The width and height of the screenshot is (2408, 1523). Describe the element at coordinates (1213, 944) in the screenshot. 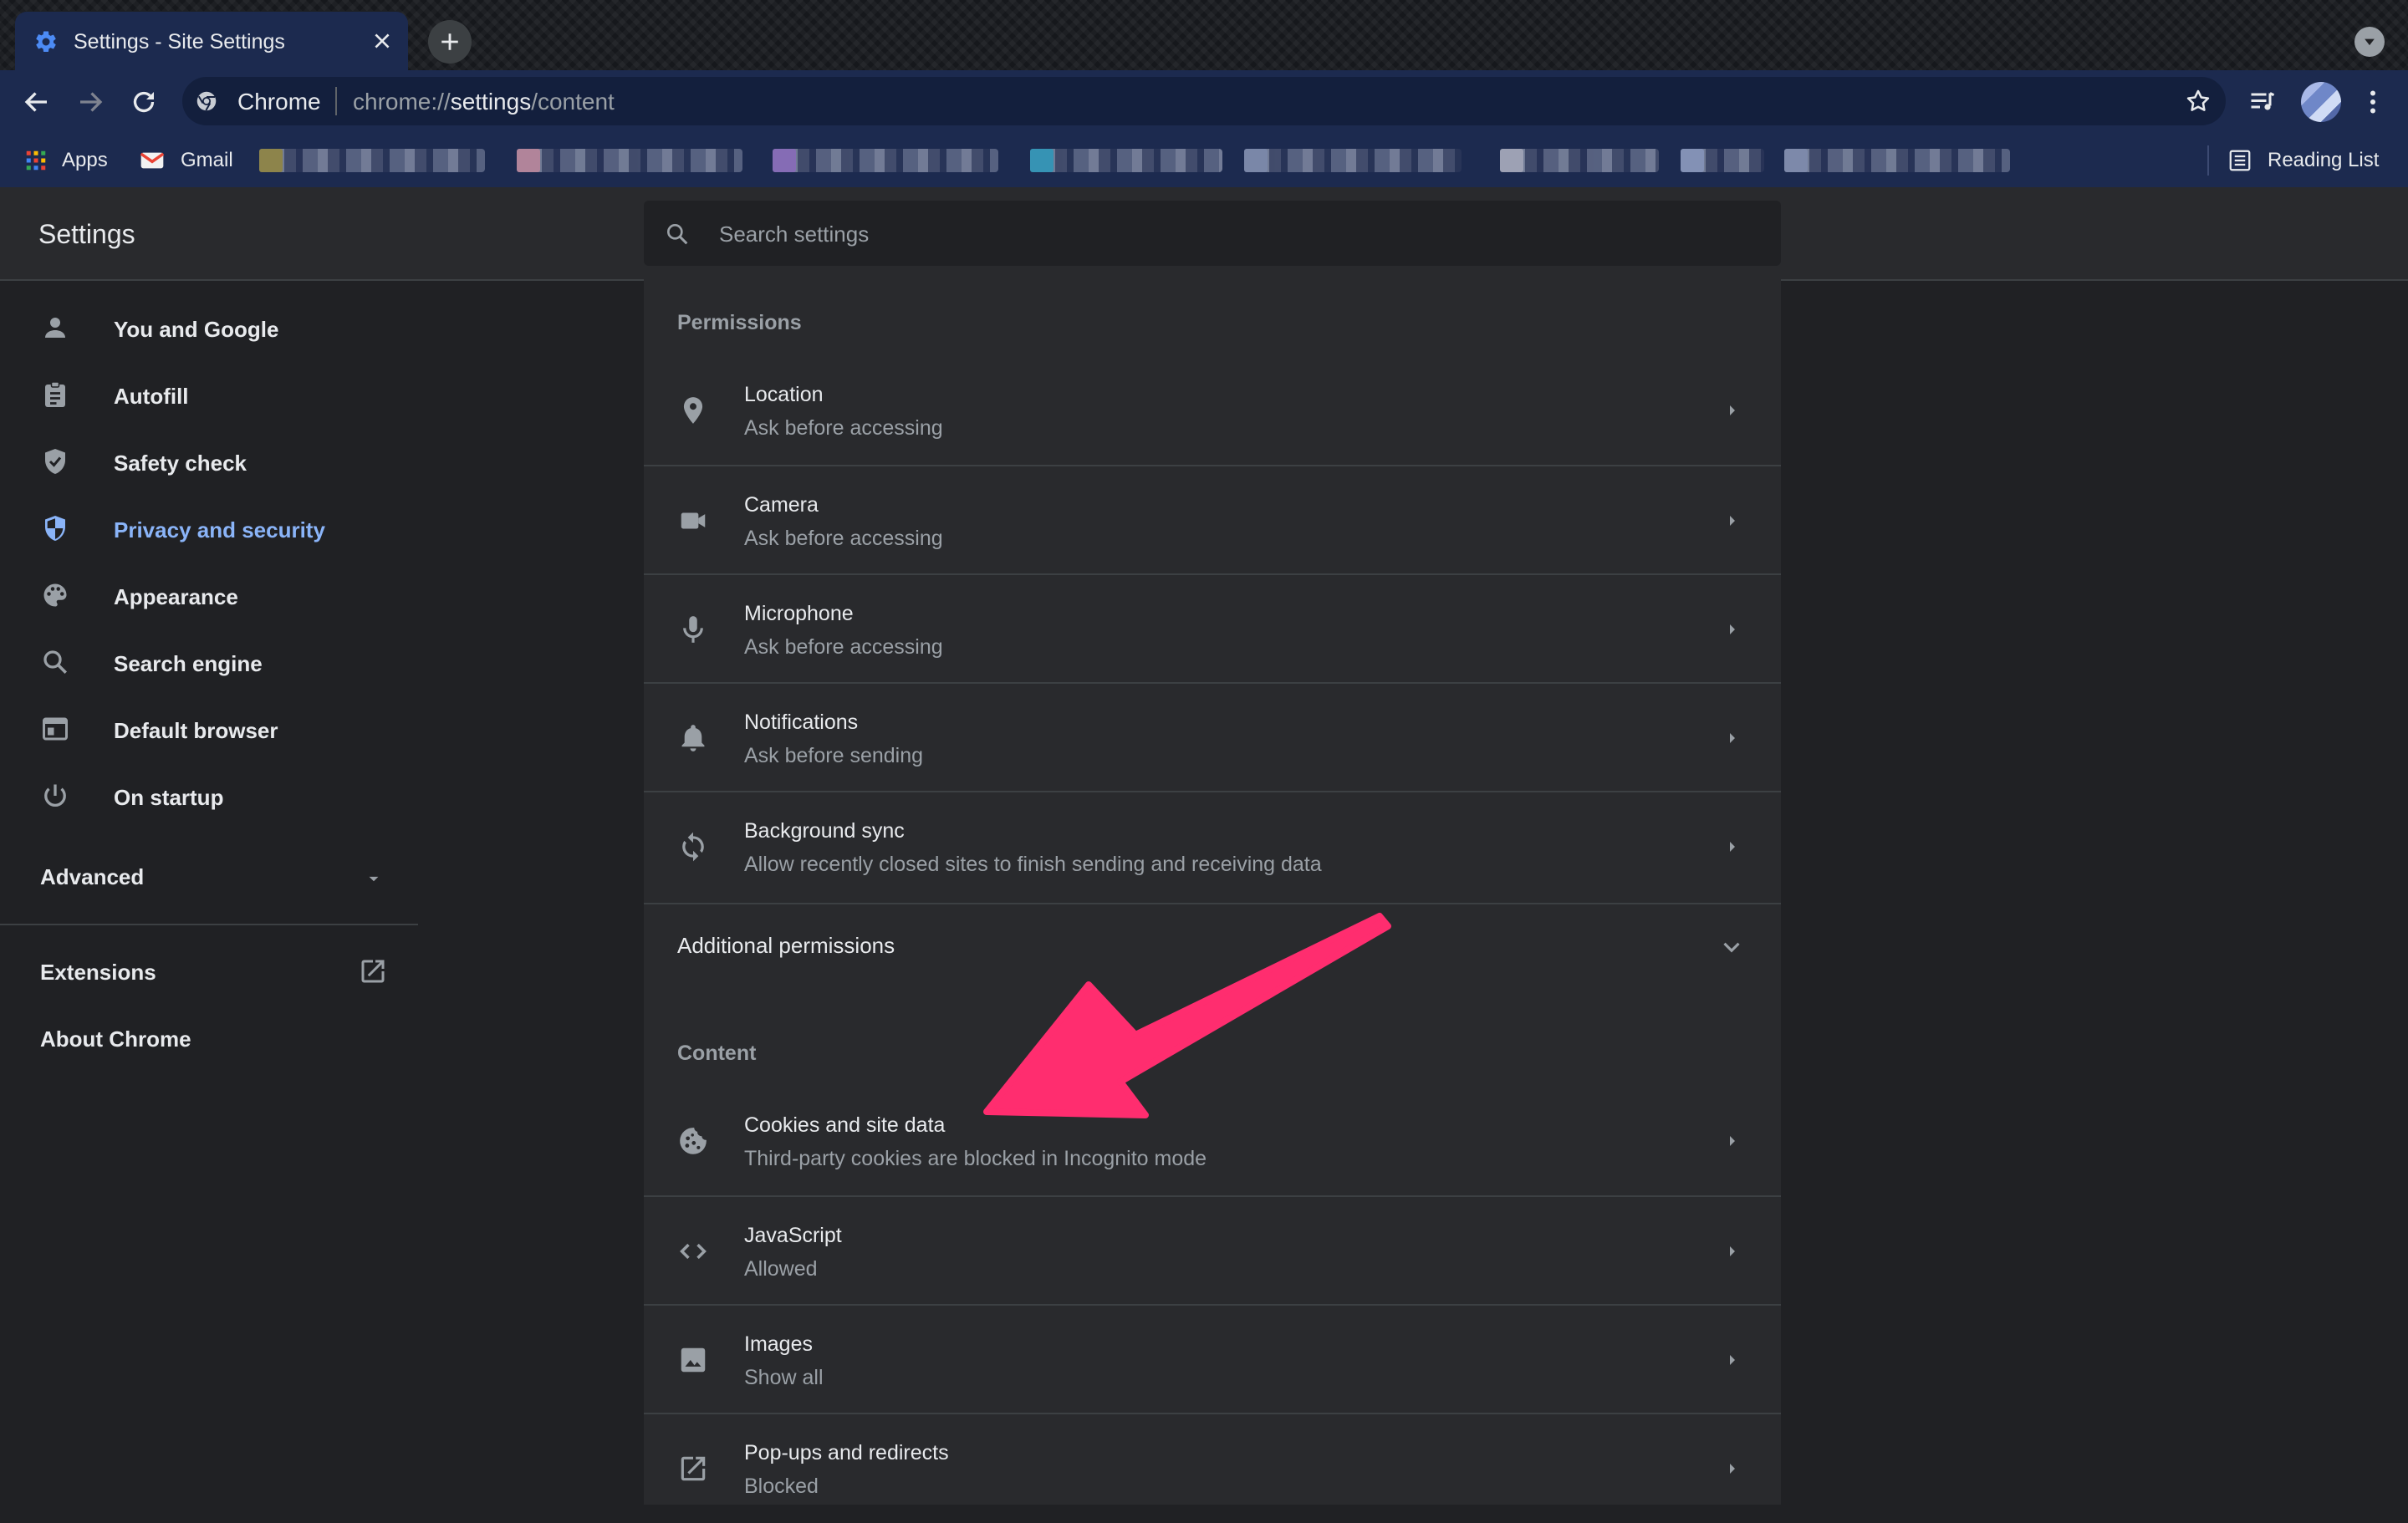

I see `additional-permissions-toggle: Additional permissions` at that location.